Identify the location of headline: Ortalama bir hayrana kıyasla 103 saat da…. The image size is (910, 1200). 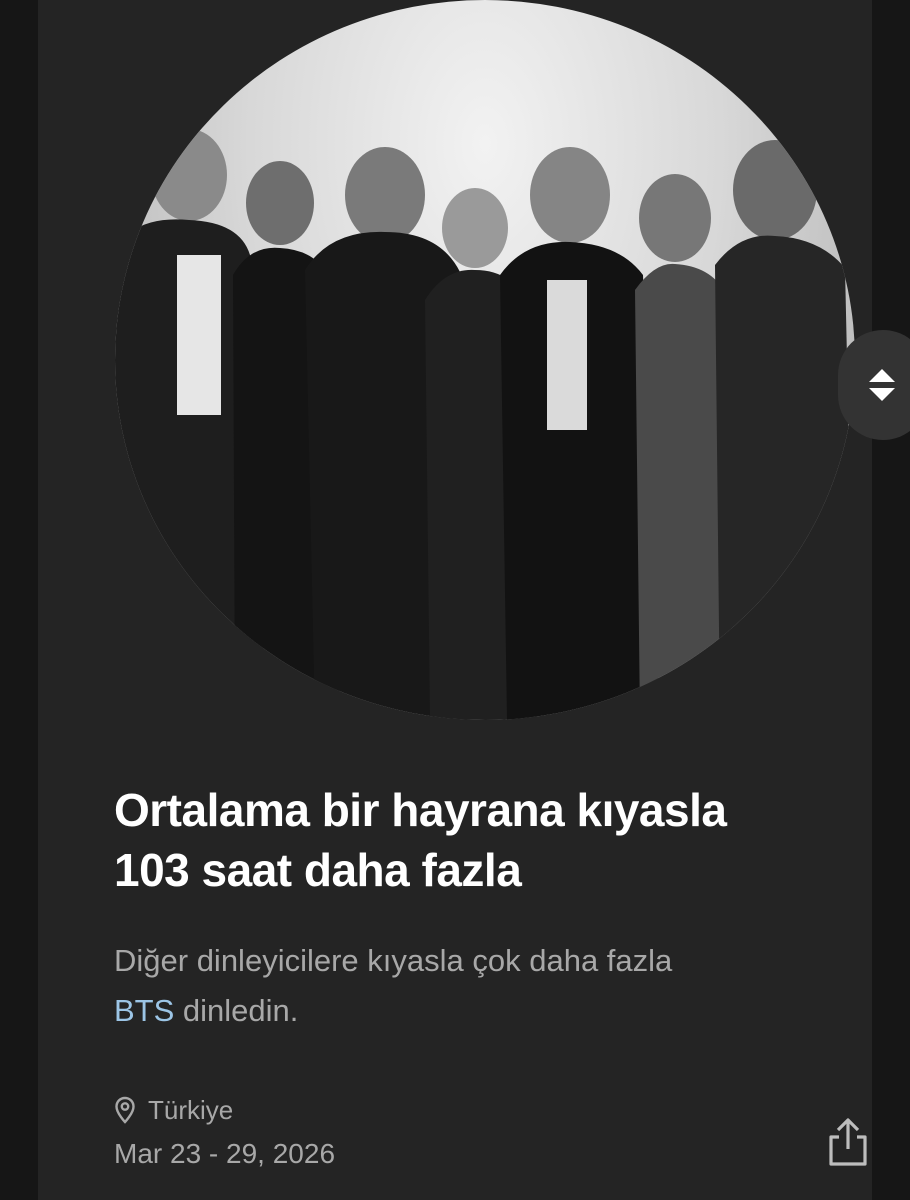
(494, 840).